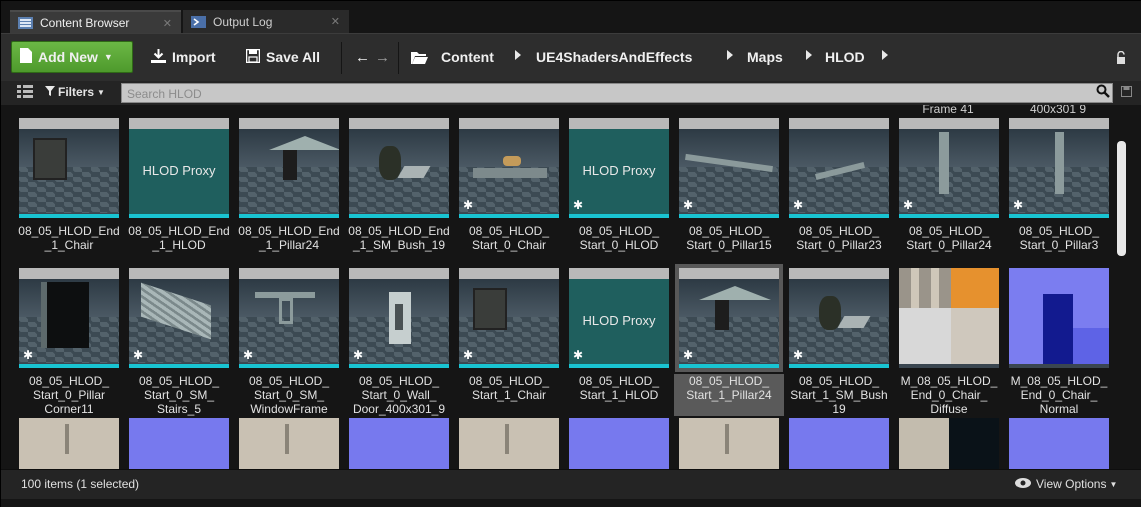 The height and width of the screenshot is (507, 1141). Describe the element at coordinates (765, 57) in the screenshot. I see `breadcrumb-maps: Maps` at that location.